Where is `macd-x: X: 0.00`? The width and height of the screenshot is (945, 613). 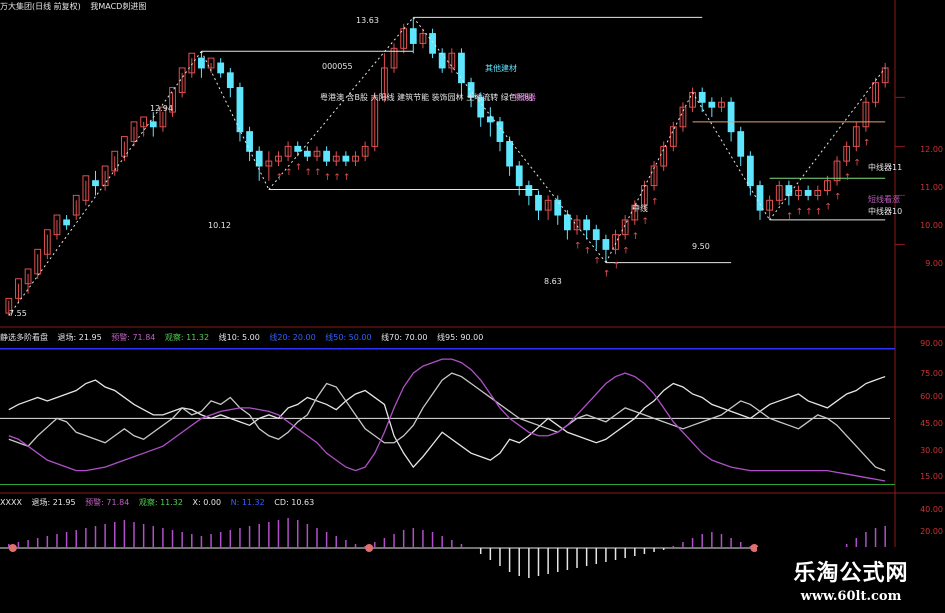 macd-x: X: 0.00 is located at coordinates (207, 502).